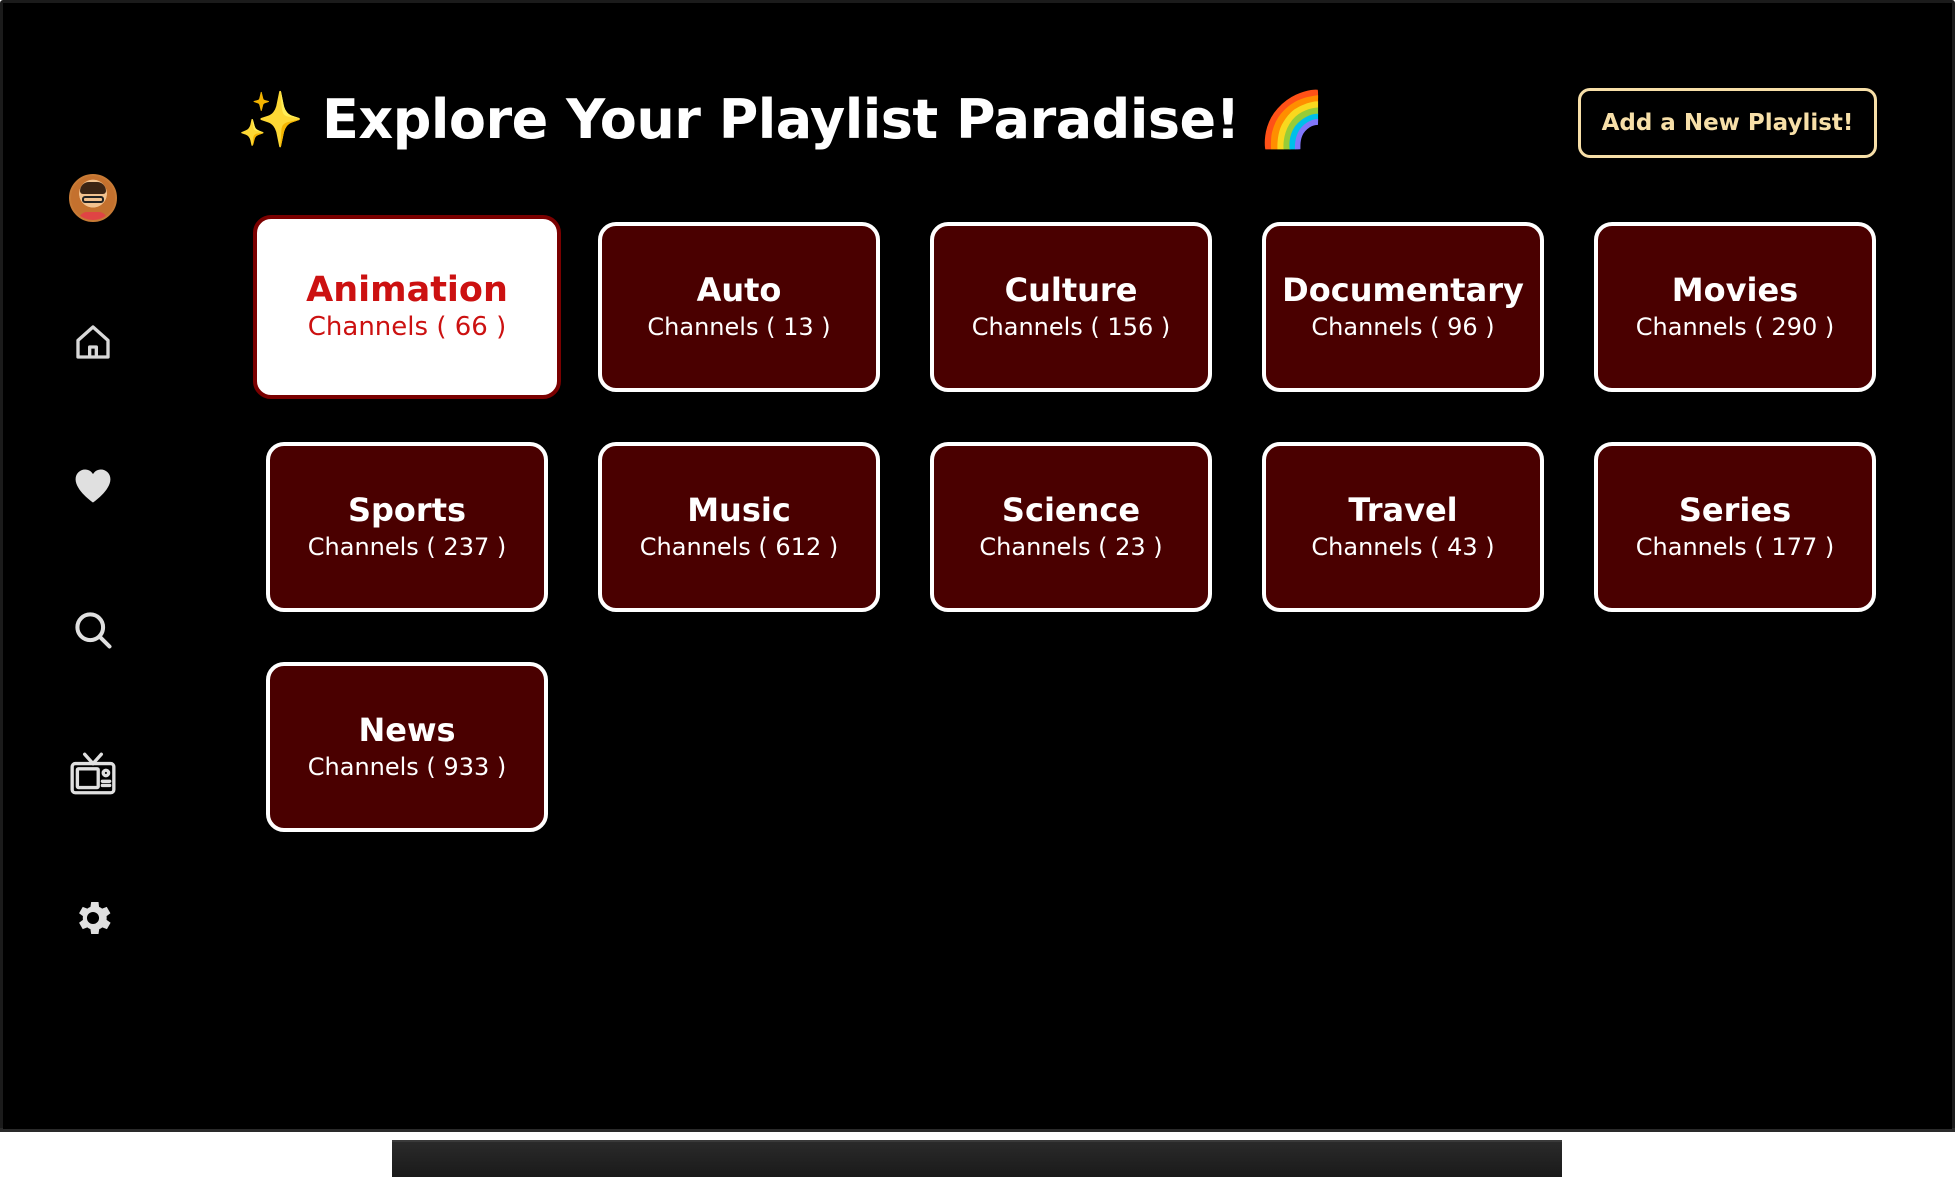 The width and height of the screenshot is (1955, 1177). I want to click on page-title: ✨ Explore Your Playlist Paradise! 🌈, so click(781, 119).